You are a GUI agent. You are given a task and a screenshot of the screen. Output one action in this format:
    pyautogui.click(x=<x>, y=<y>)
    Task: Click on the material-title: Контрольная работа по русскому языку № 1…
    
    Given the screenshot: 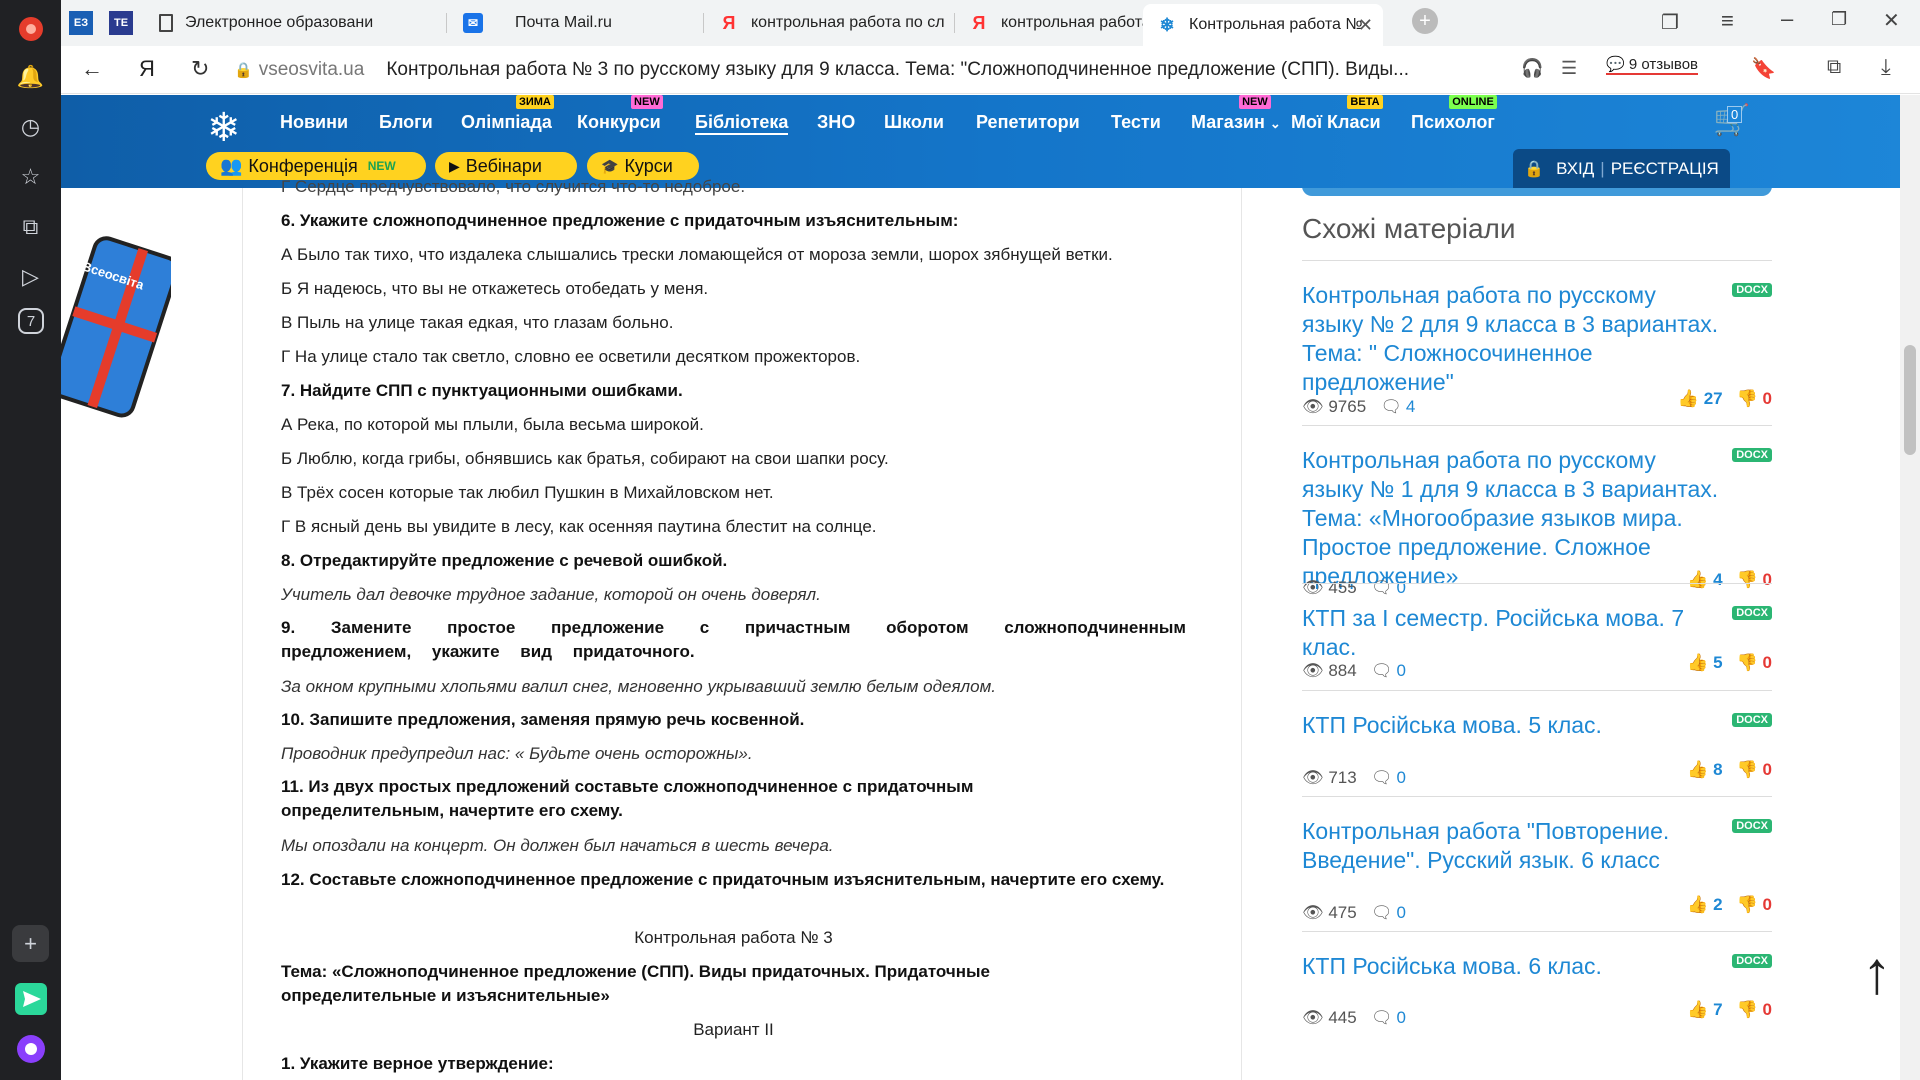 What is the action you would take?
    pyautogui.click(x=1512, y=518)
    